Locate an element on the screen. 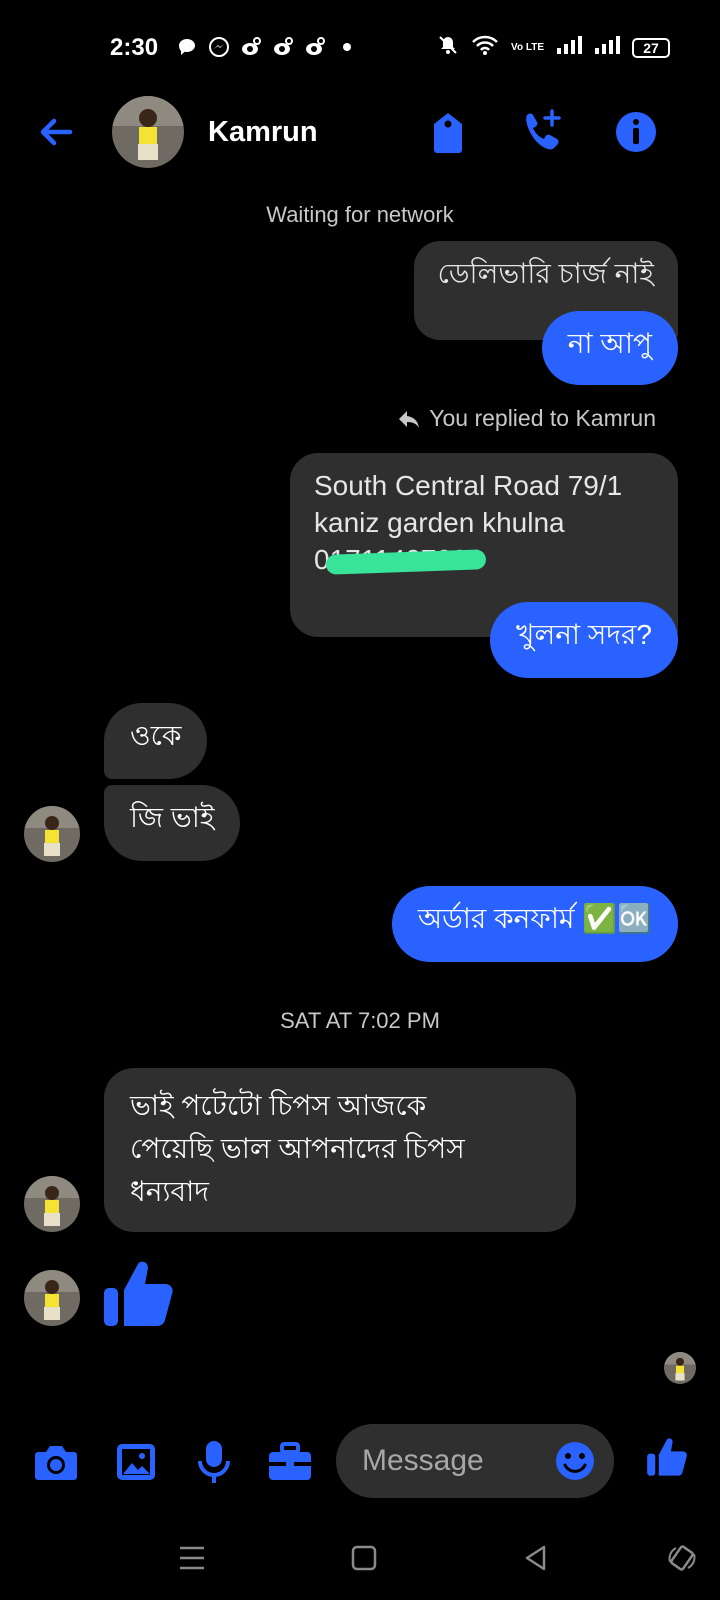  rotate-icon is located at coordinates (682, 1558).